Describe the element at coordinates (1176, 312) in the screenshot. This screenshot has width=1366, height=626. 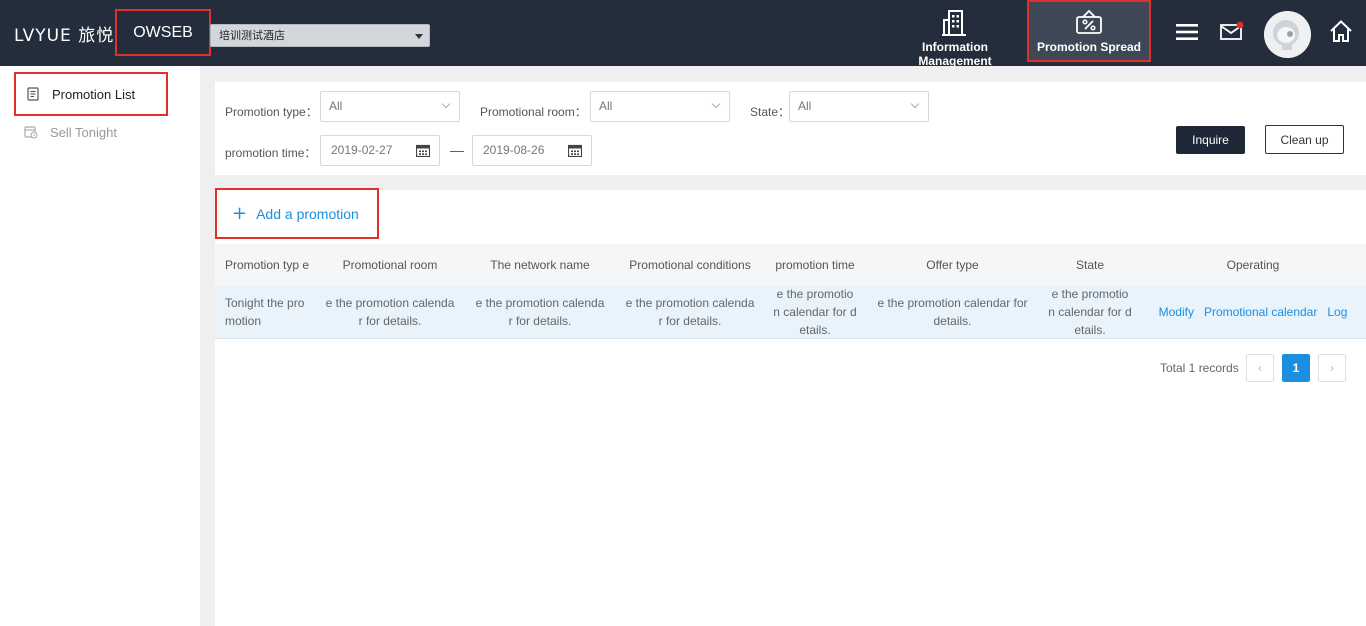
I see `modify-link: Modify` at that location.